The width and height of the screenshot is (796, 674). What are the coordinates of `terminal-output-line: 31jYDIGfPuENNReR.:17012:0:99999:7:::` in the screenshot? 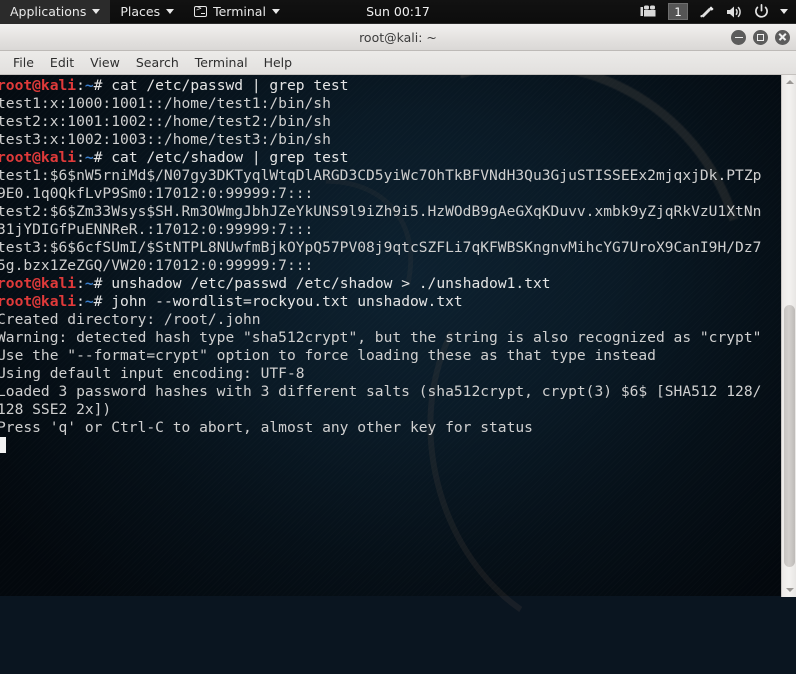 It's located at (393, 230).